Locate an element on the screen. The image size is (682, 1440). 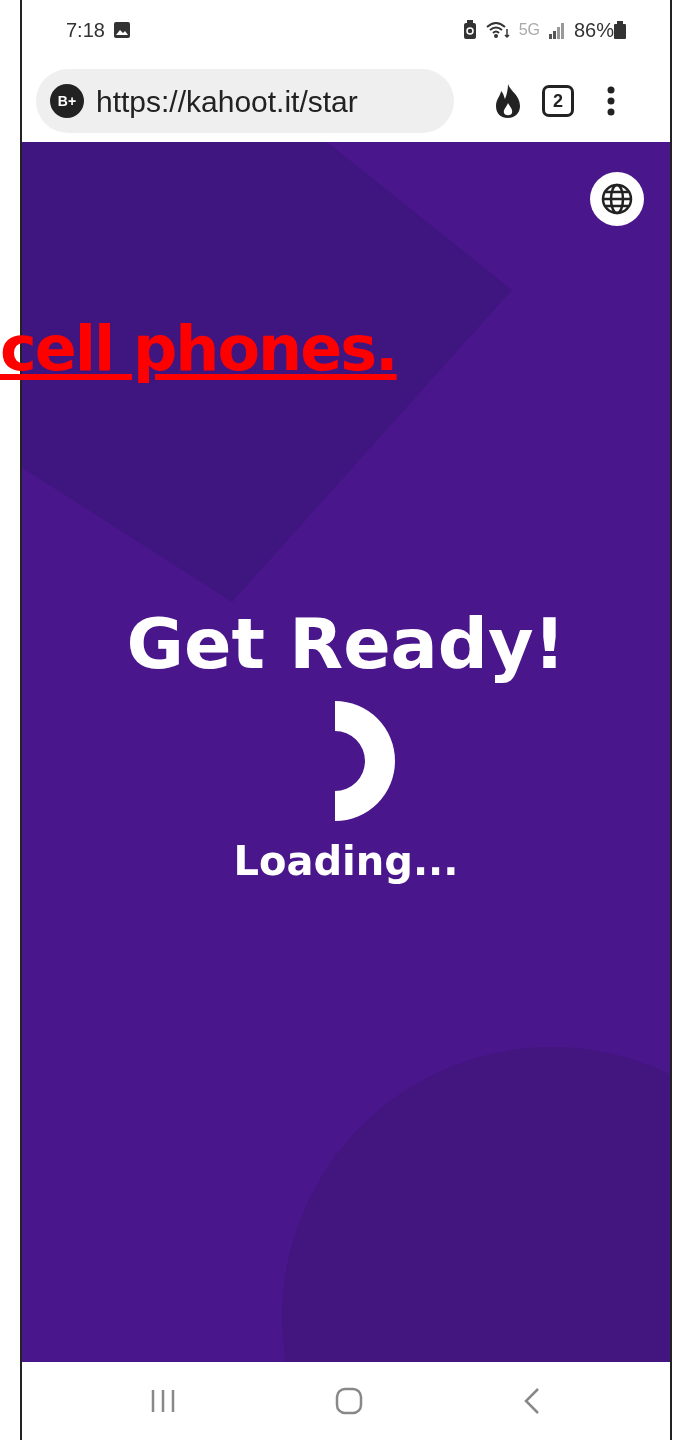
battery-saver-icon is located at coordinates (469, 30).